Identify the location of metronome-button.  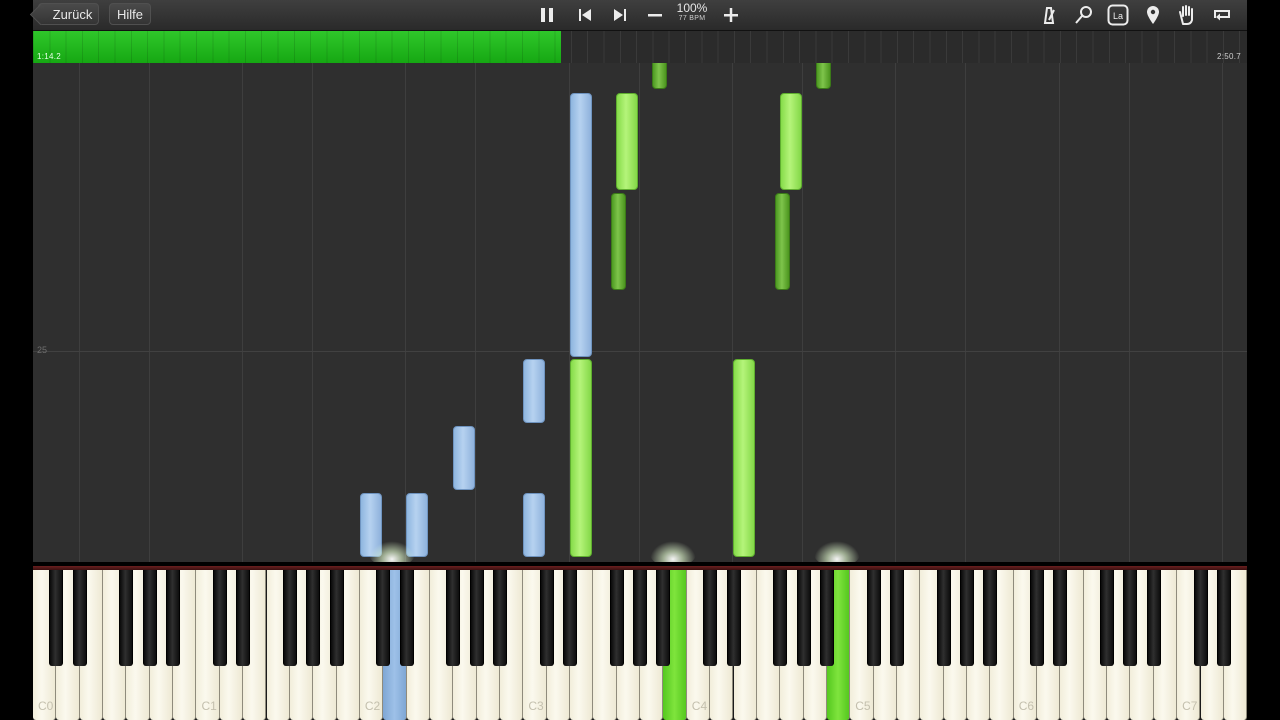
(1049, 15).